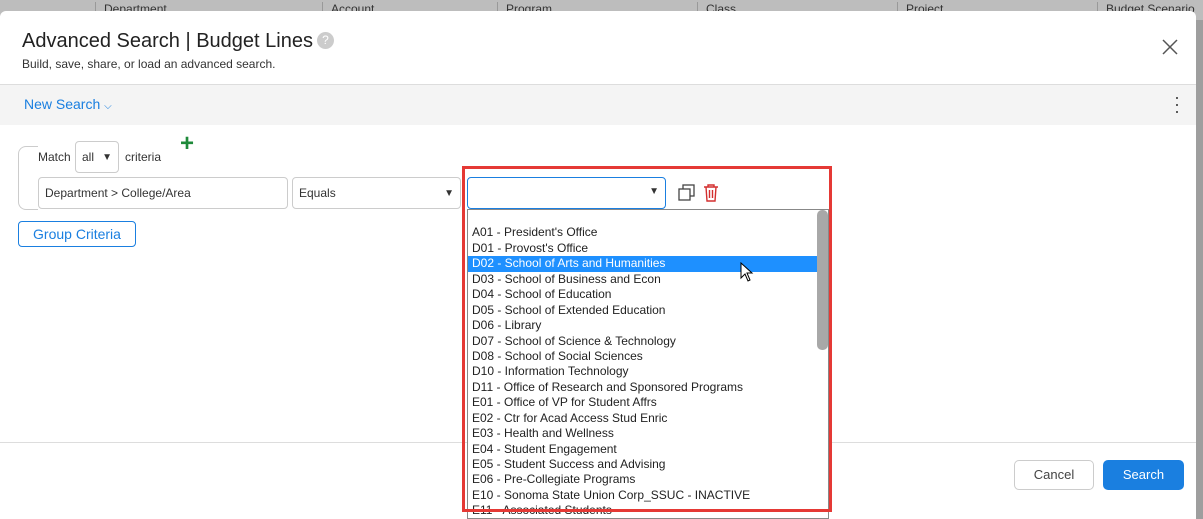 The width and height of the screenshot is (1203, 519). Describe the element at coordinates (648, 433) in the screenshot. I see `dropdown-option: E03 - Health and Wellness` at that location.